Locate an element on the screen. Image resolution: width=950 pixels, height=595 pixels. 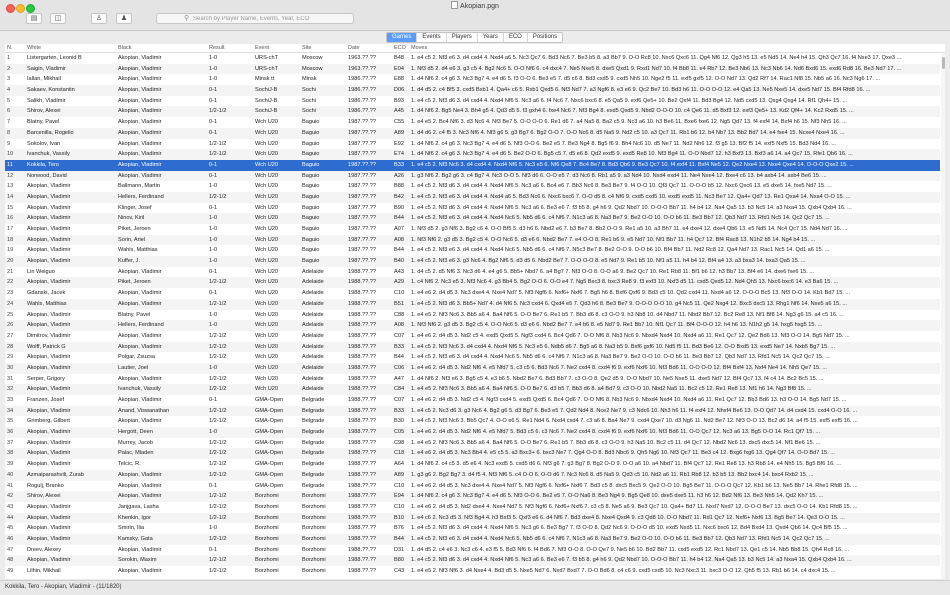
tab-years: Years is located at coordinates (491, 37).